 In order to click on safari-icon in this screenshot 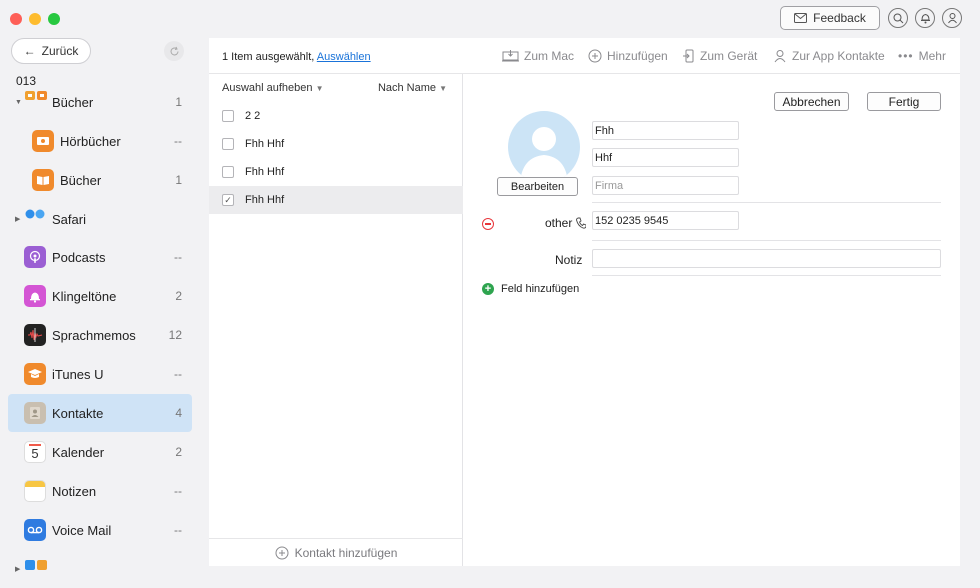, I will do `click(36, 215)`.